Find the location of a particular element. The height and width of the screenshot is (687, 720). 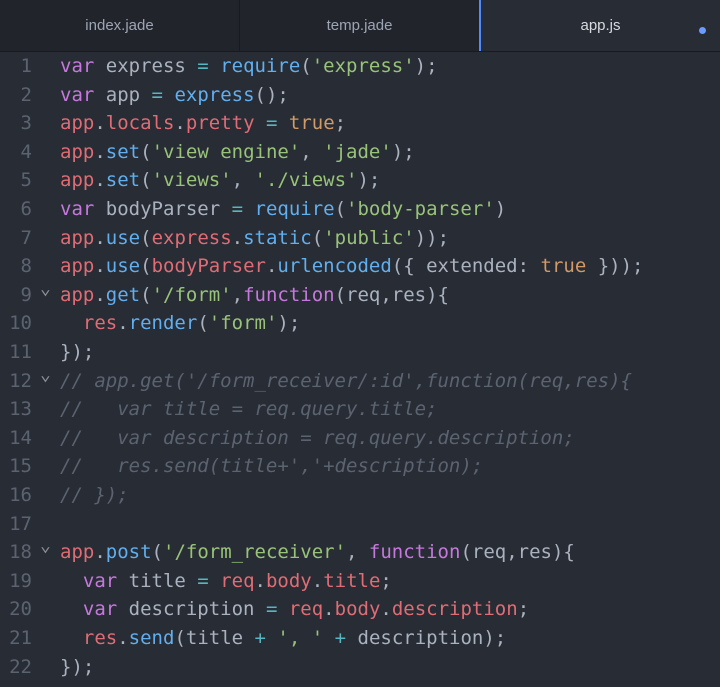

code-line: 7 app.use(express.static('public')); is located at coordinates (360, 238).